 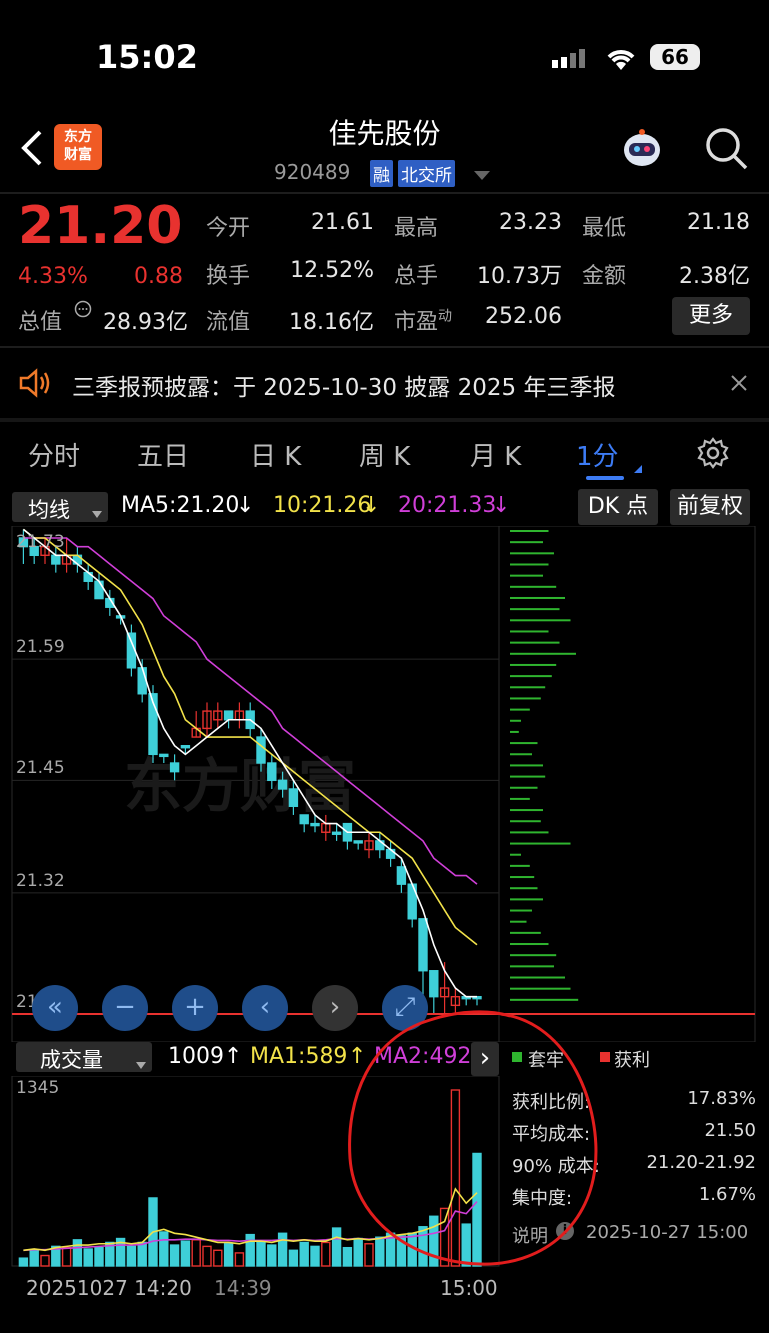 I want to click on fast-backward-button: «, so click(x=55, y=1008).